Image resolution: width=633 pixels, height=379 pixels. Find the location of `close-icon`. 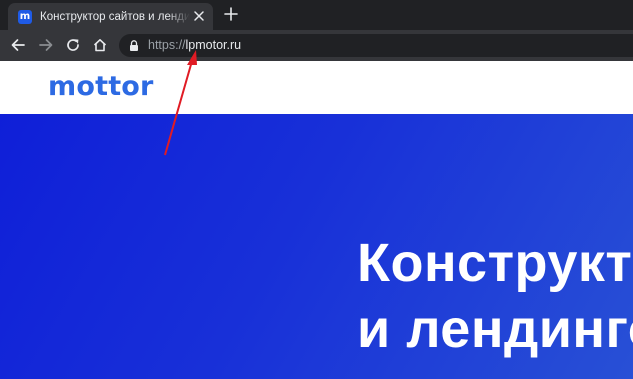

close-icon is located at coordinates (199, 16).